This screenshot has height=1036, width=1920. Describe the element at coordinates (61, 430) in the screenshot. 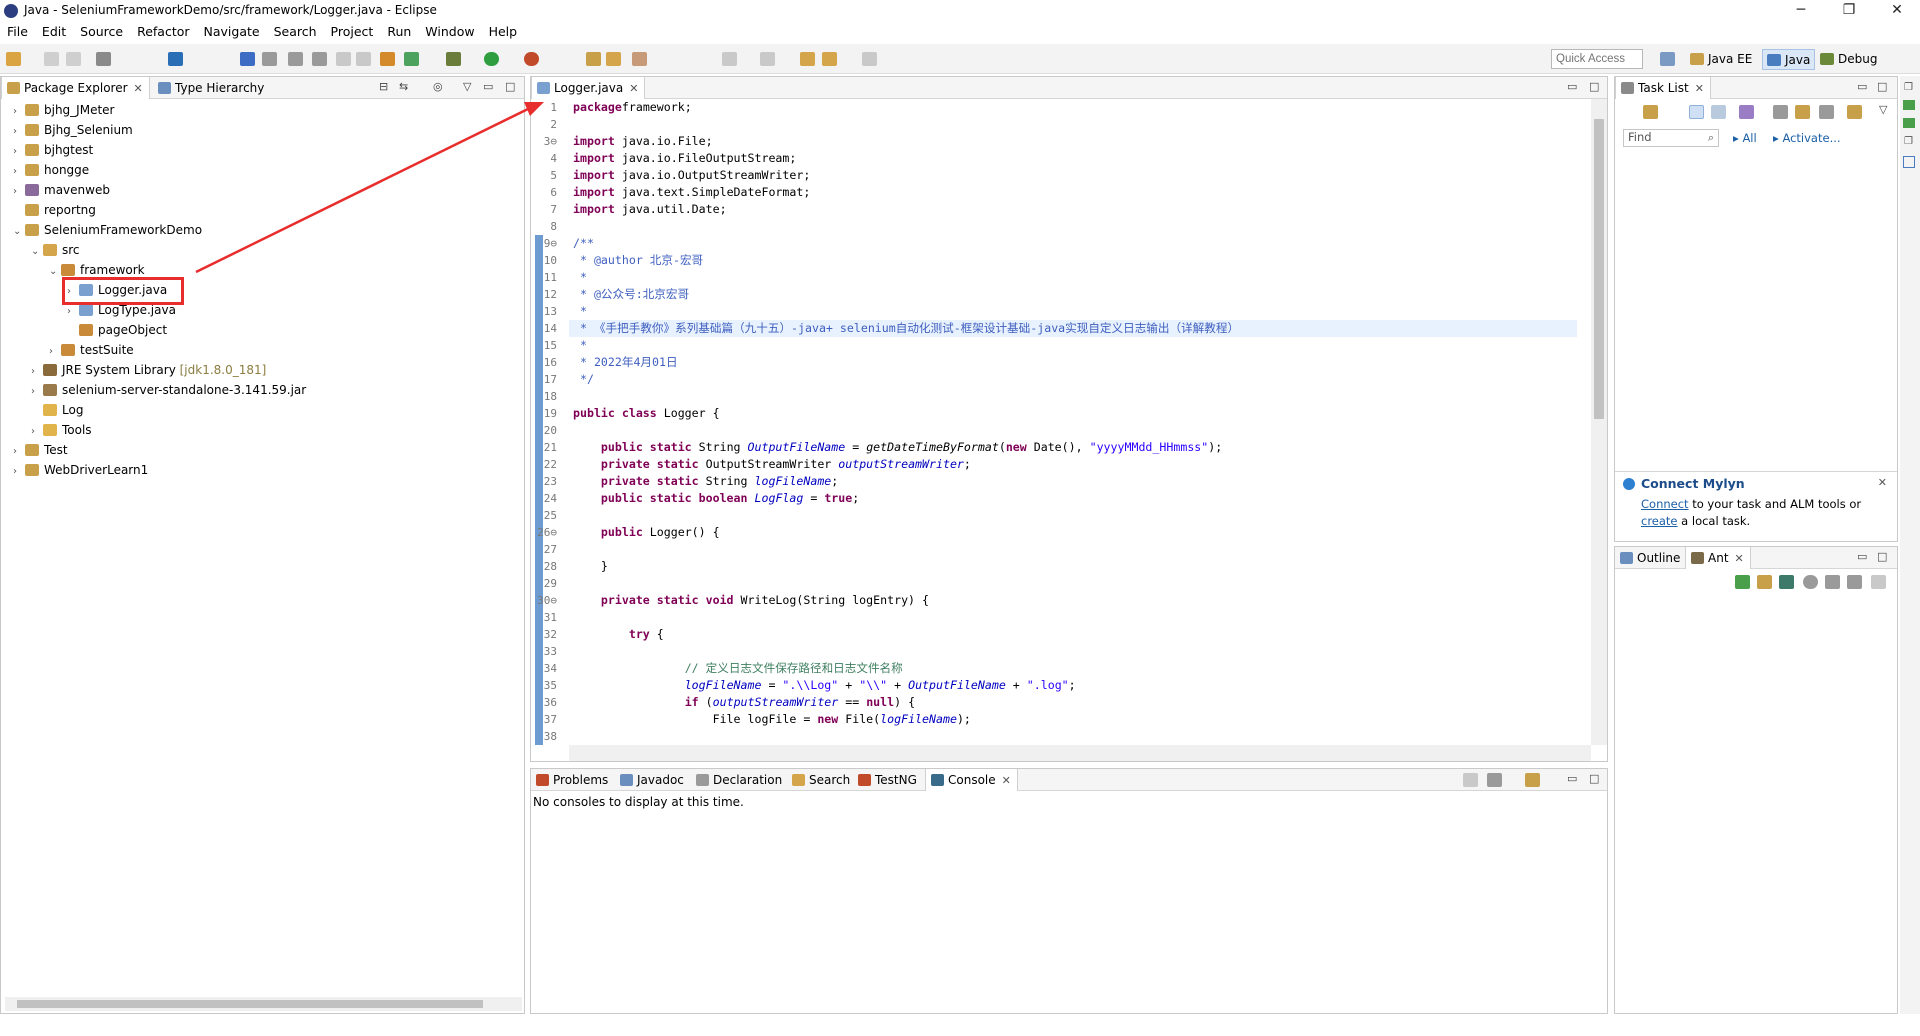

I see `tree-item: › Tools` at that location.